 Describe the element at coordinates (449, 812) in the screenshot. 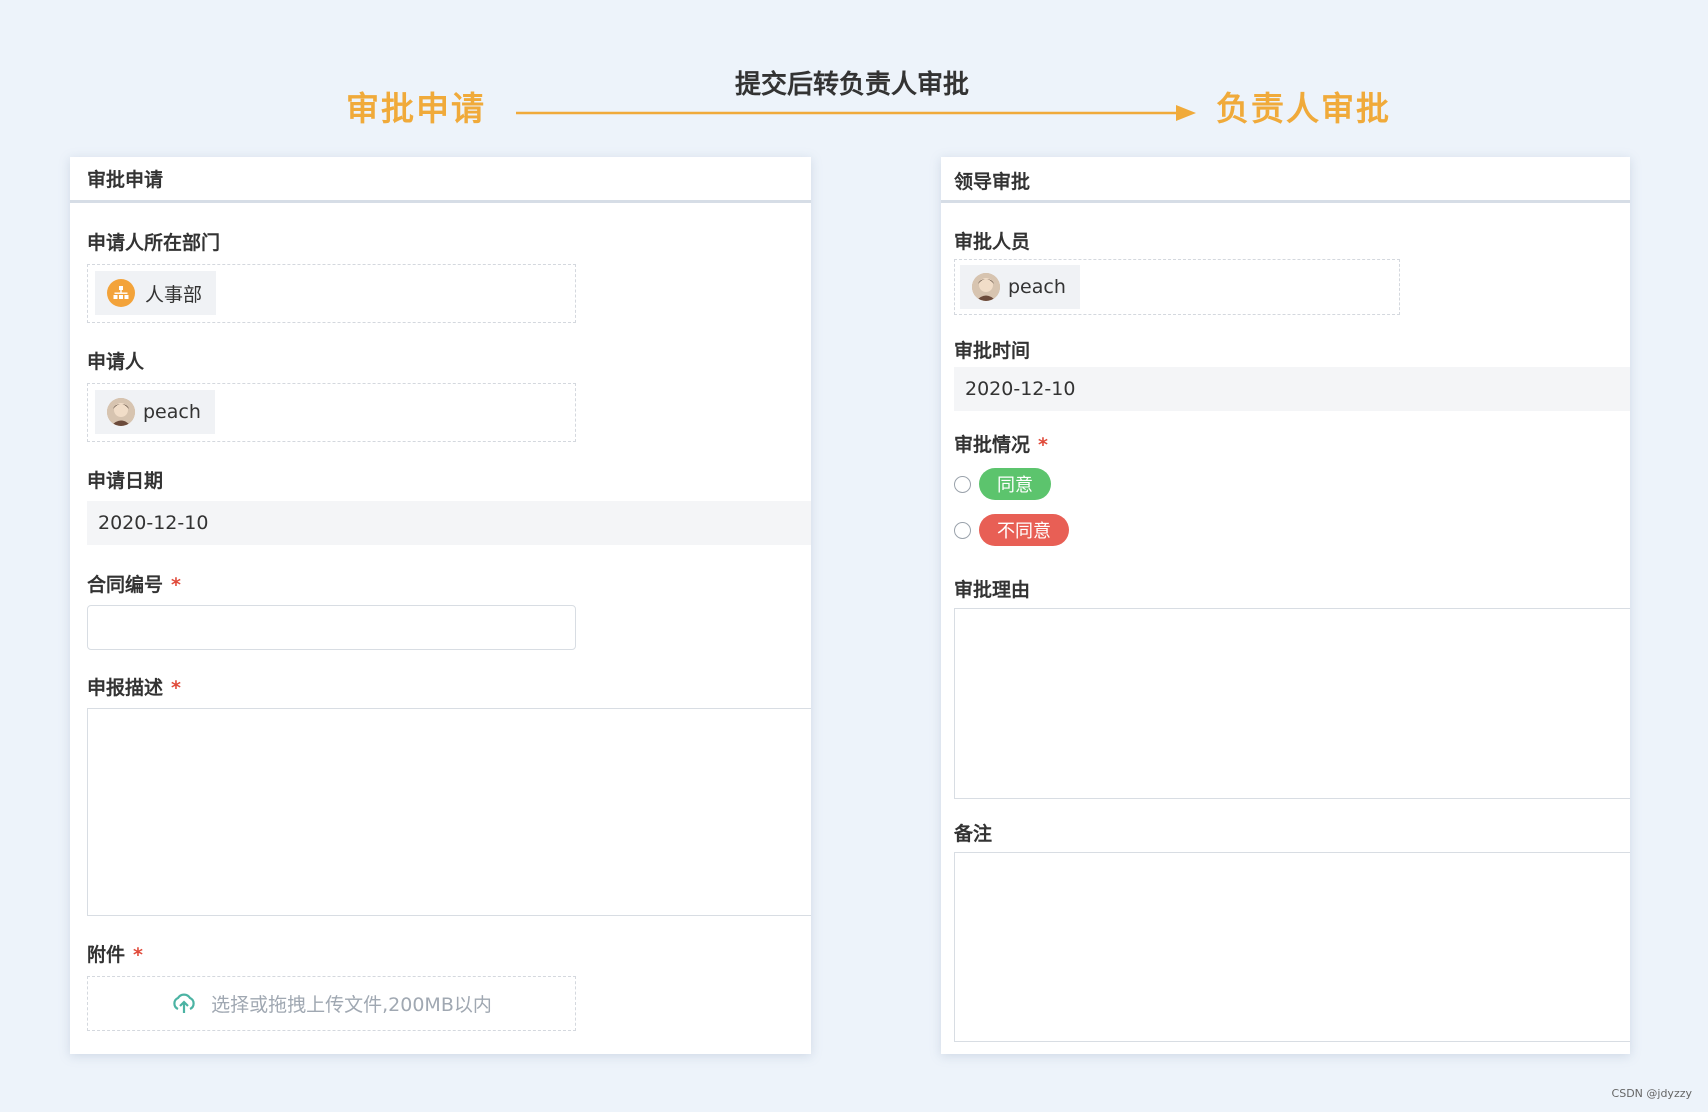

I see `description-textarea` at that location.